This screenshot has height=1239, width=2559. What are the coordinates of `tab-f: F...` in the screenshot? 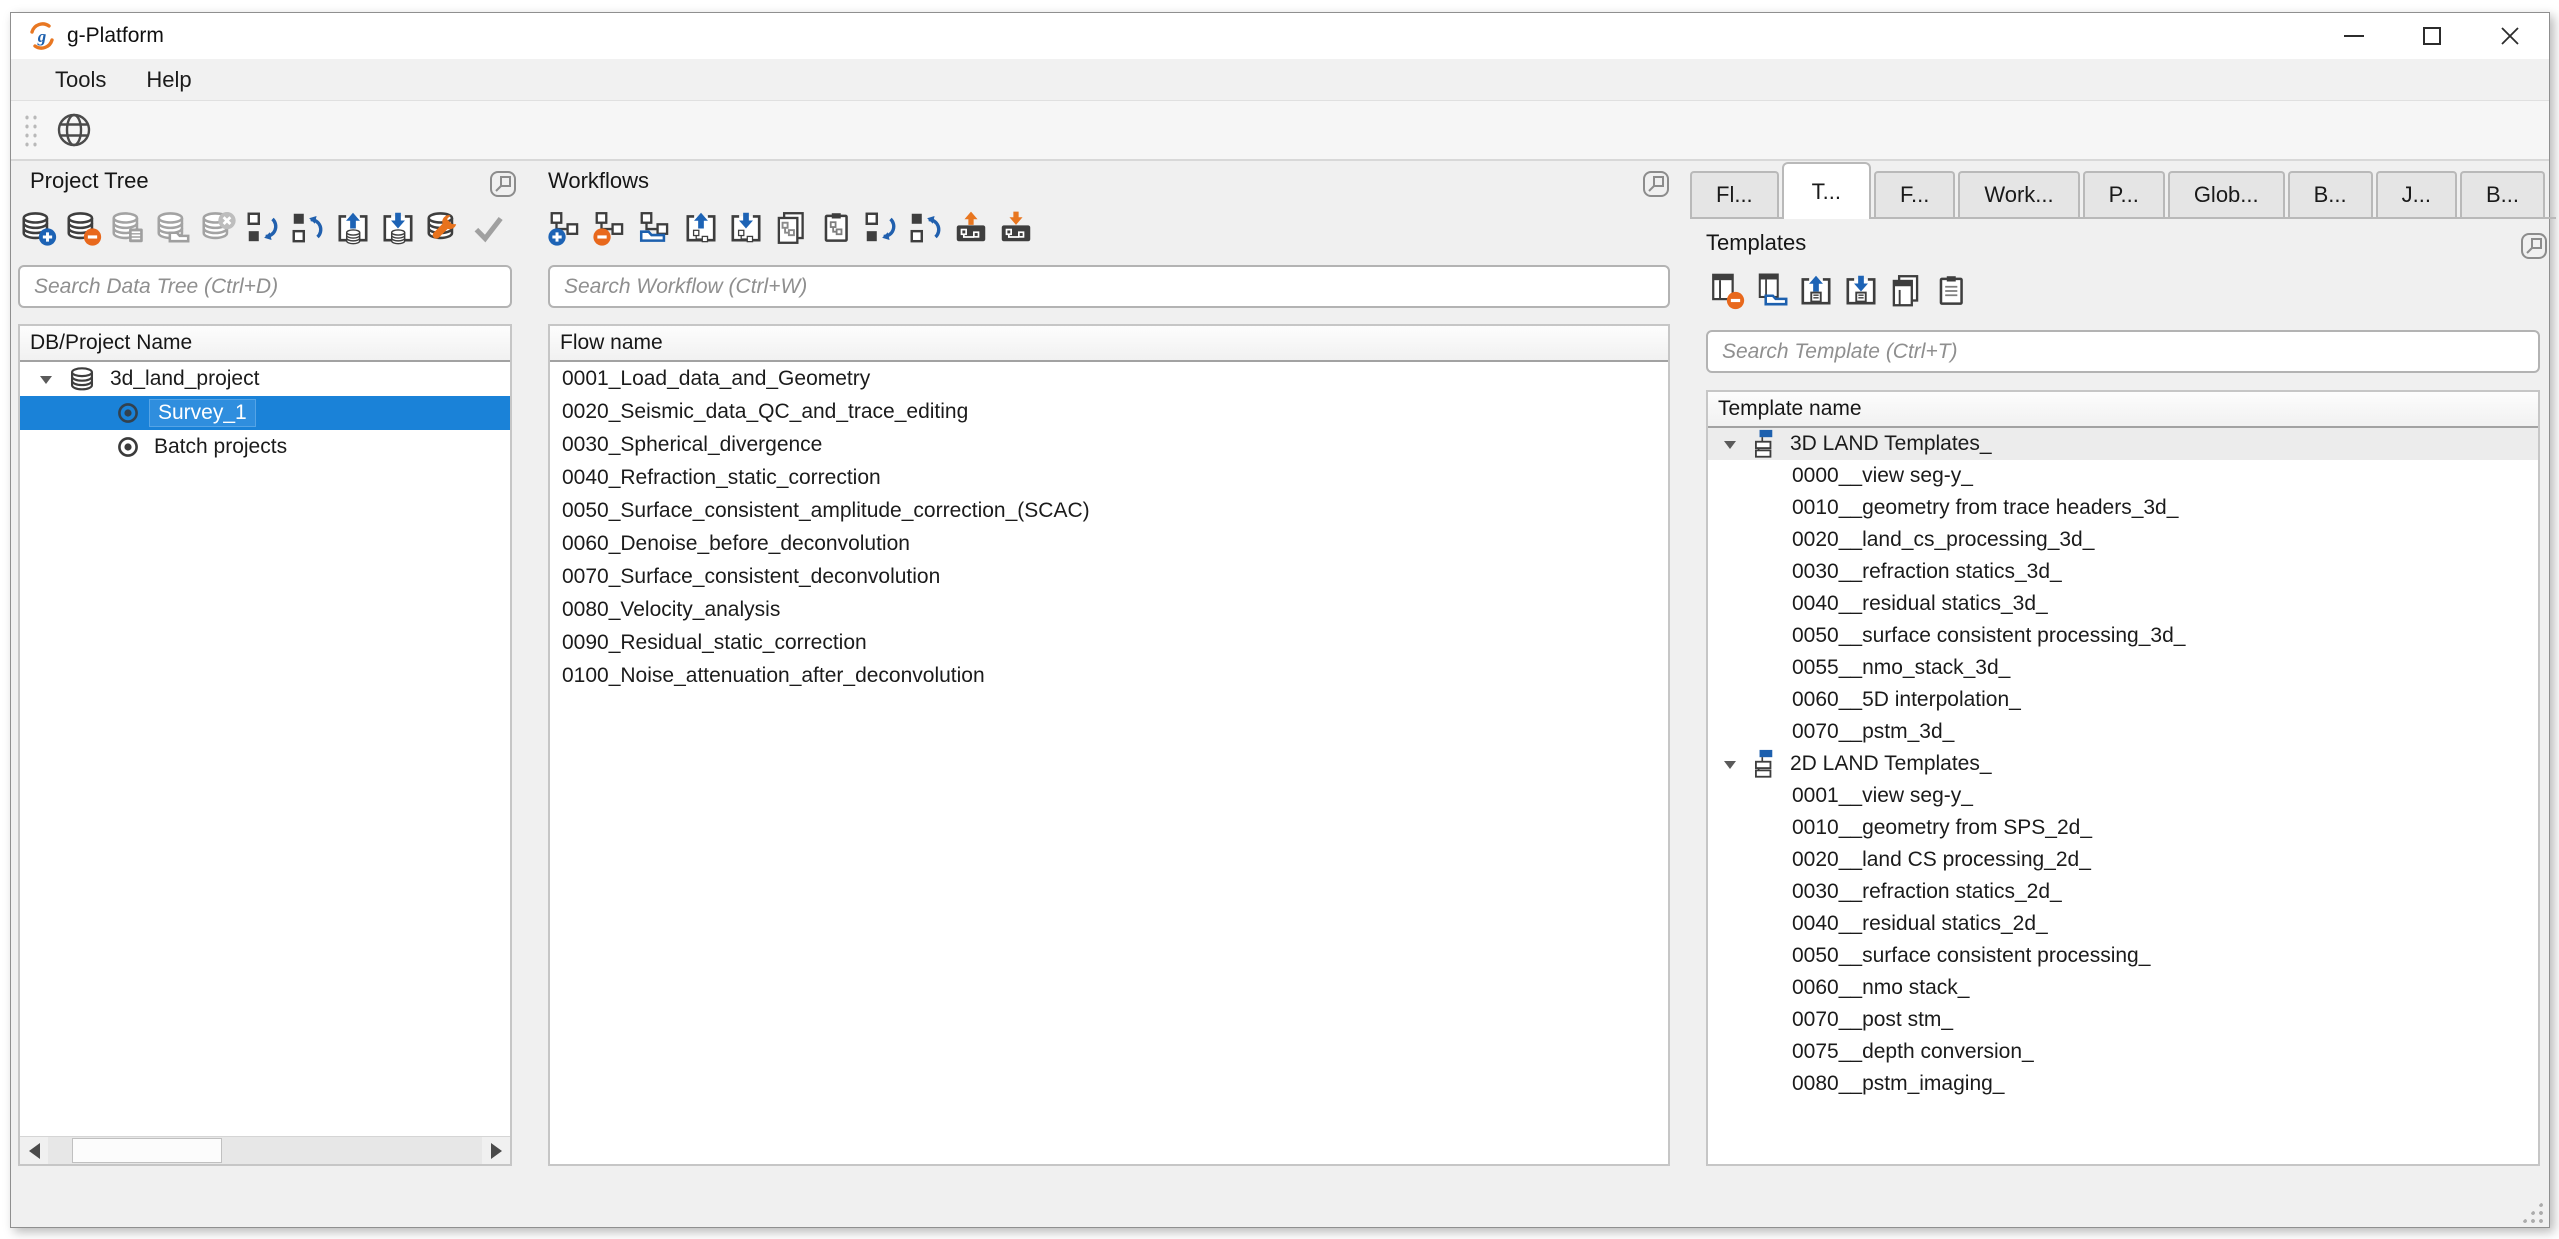 It's located at (1915, 194).